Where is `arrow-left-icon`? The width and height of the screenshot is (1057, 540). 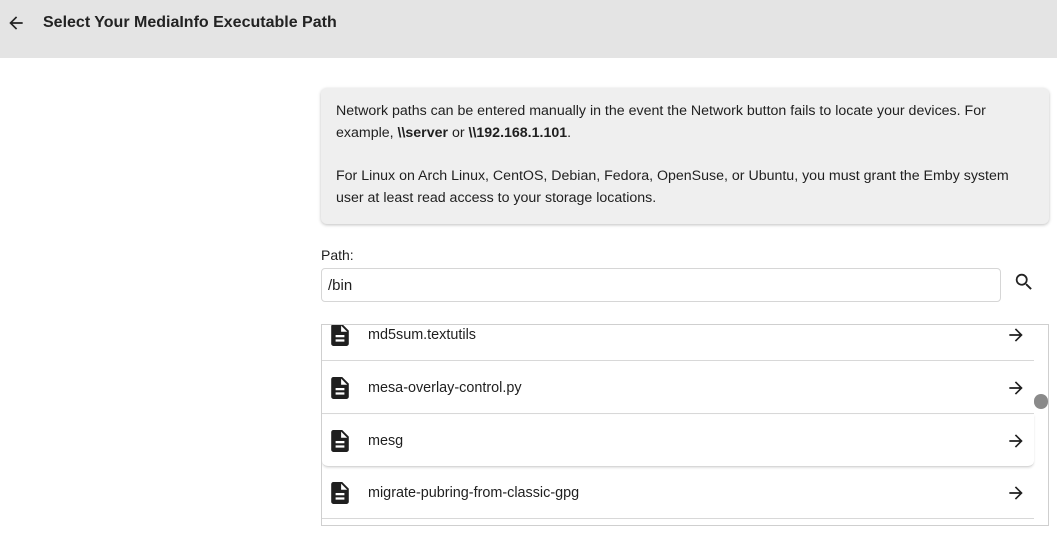 arrow-left-icon is located at coordinates (16, 23).